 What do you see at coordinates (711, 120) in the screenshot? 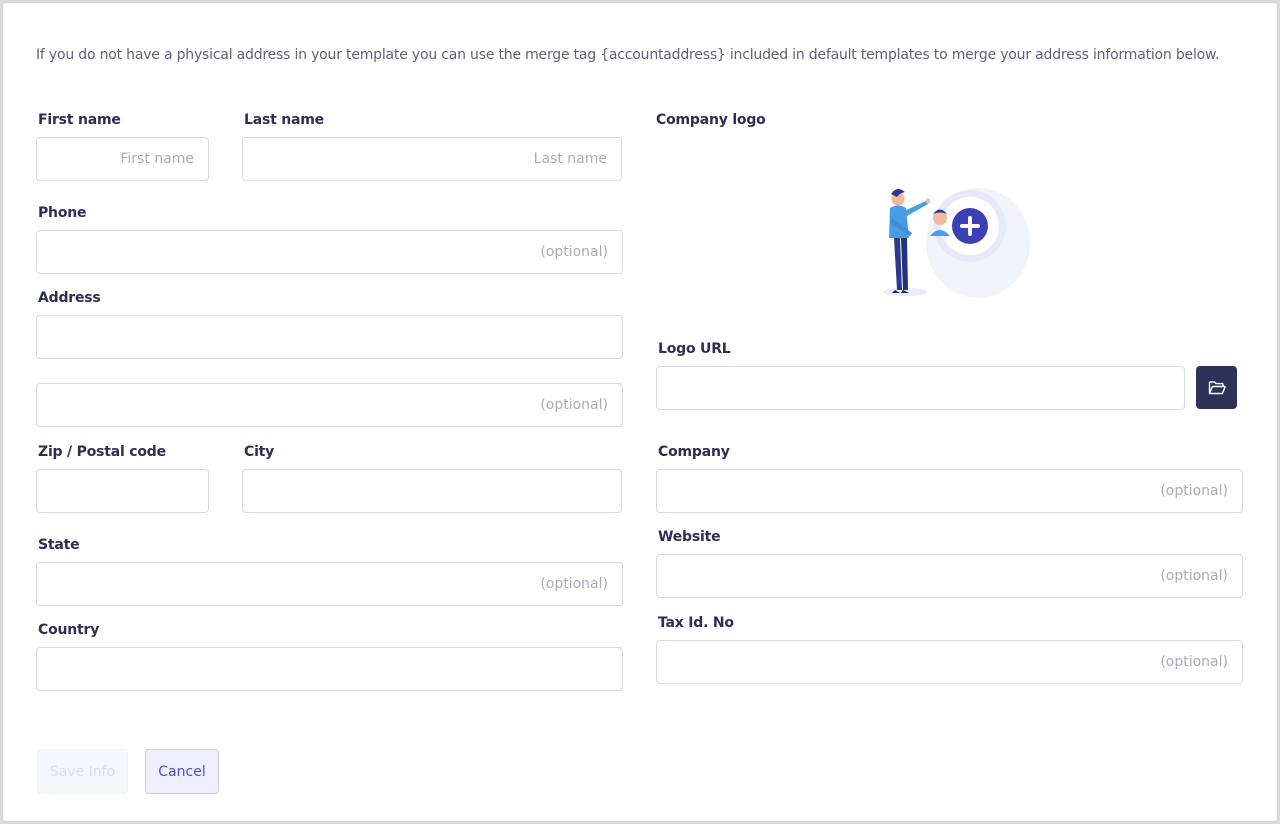
I see `company-logo-label: Company logo` at bounding box center [711, 120].